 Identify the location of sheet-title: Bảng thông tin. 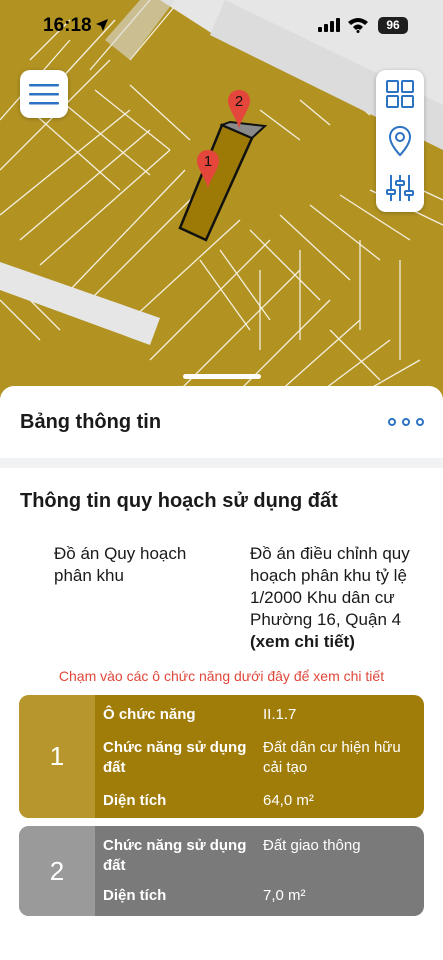
(91, 422).